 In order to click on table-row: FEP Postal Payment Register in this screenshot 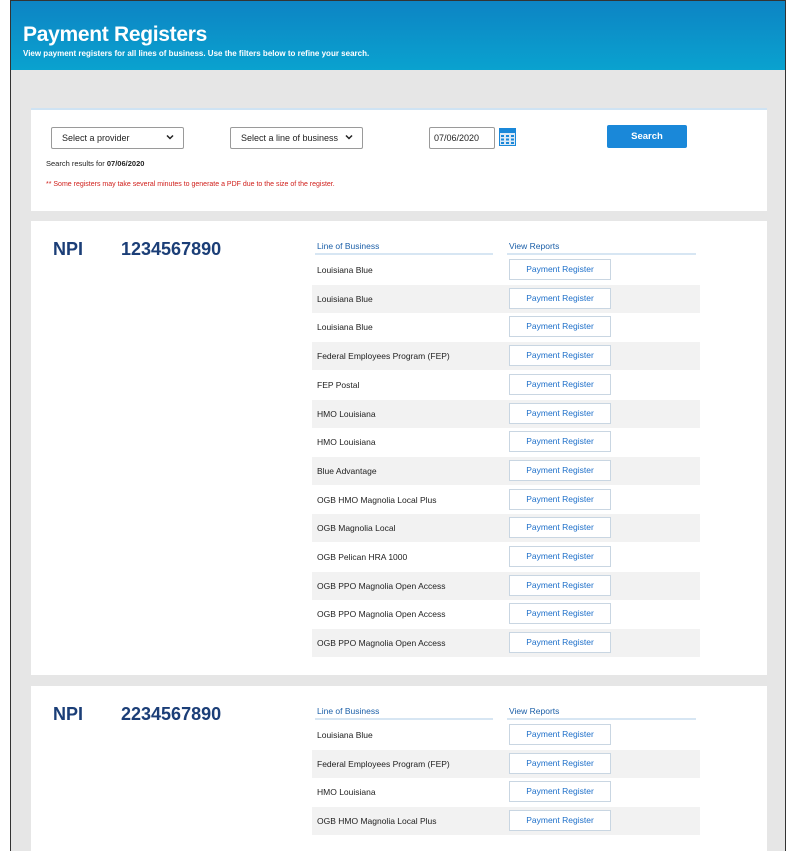, I will do `click(506, 385)`.